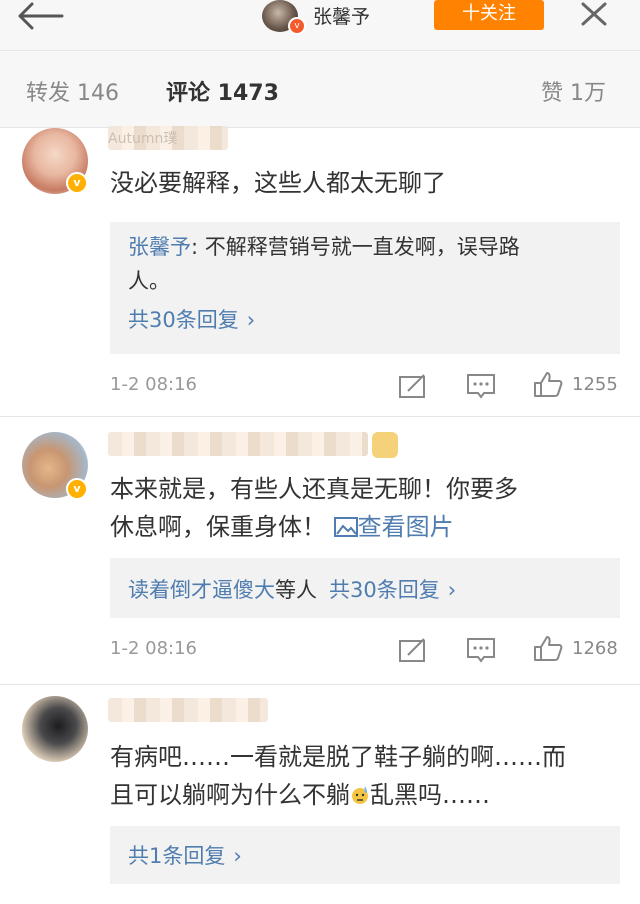  I want to click on comment-text-line2: 休息啊，保重身体！ 查看图片, so click(365, 527).